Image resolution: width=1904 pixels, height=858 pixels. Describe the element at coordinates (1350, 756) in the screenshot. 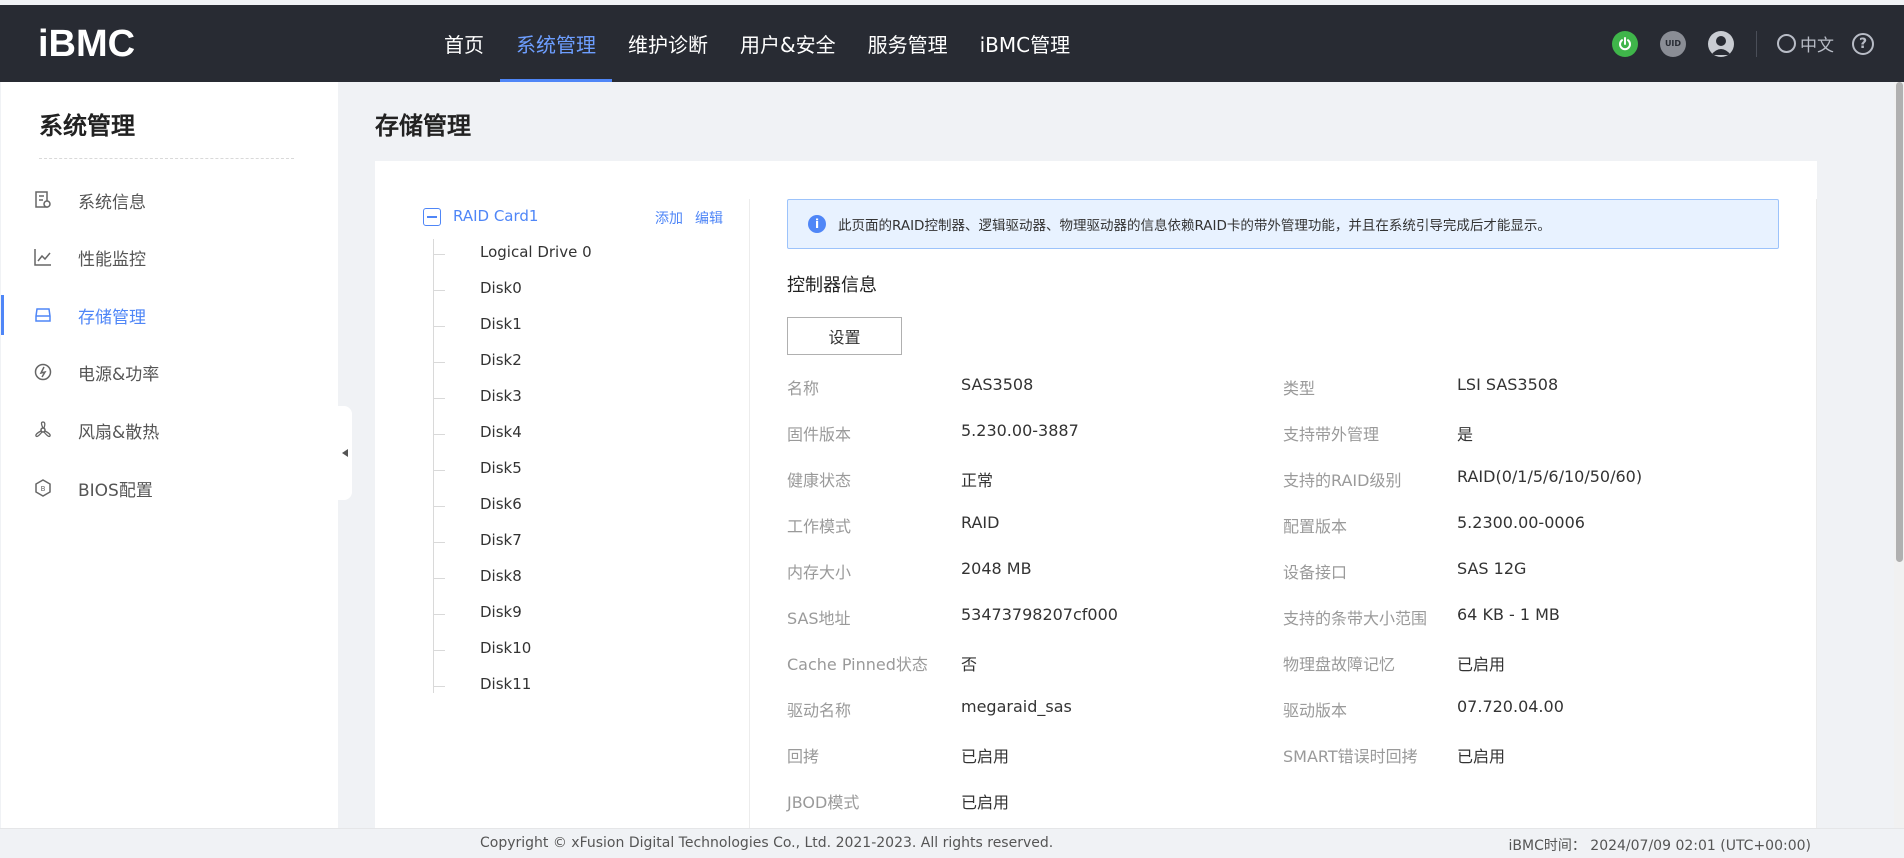

I see `field-label: SMART错误时回拷` at that location.